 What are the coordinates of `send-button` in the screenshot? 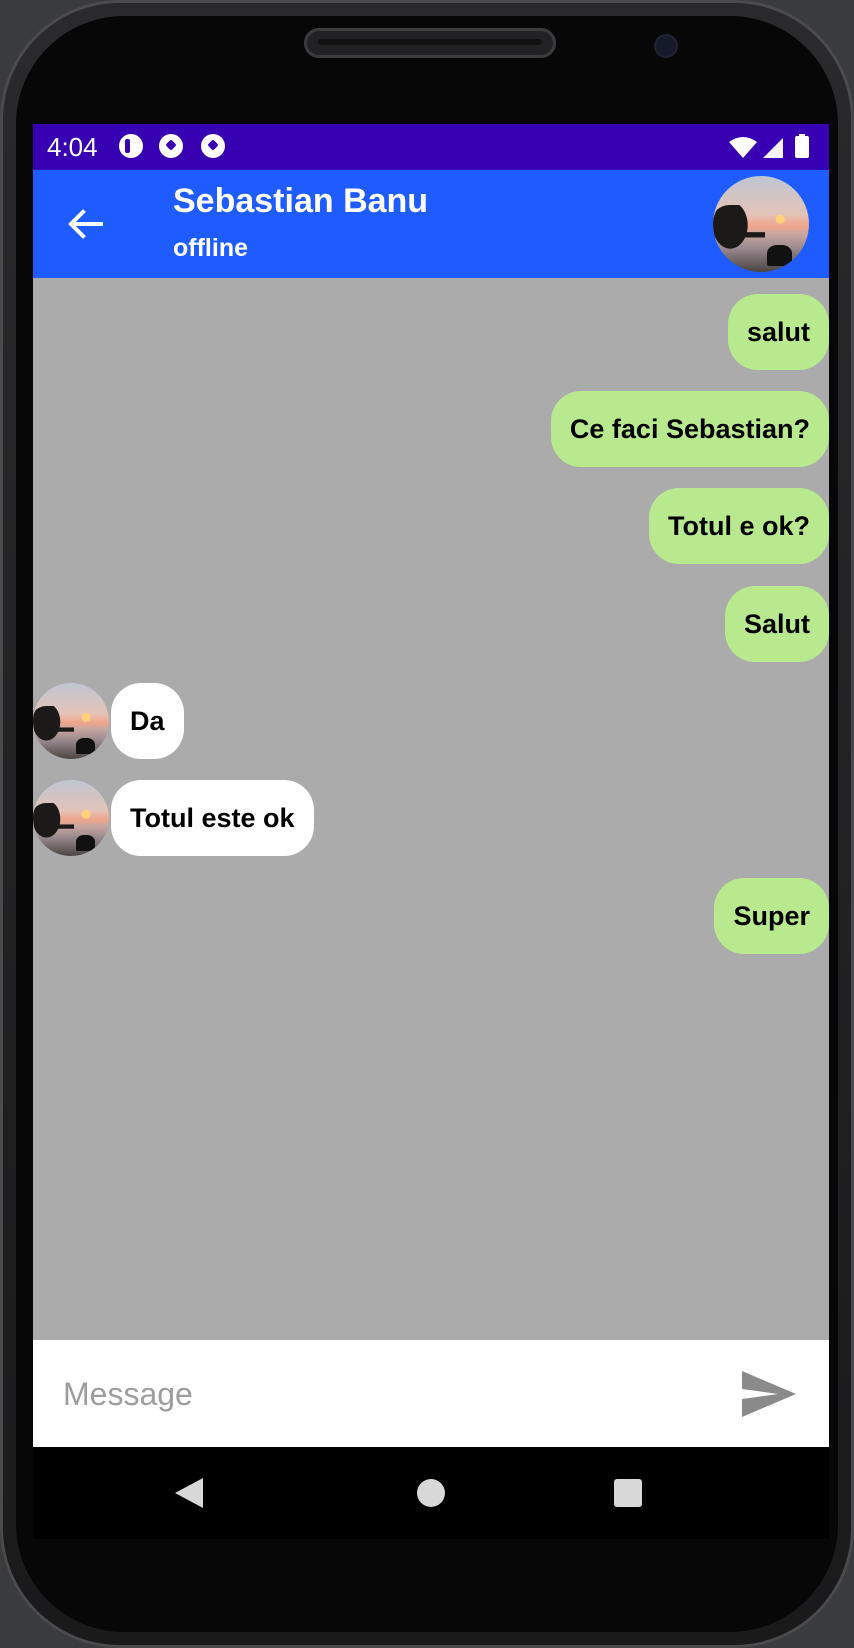 It's located at (769, 1394).